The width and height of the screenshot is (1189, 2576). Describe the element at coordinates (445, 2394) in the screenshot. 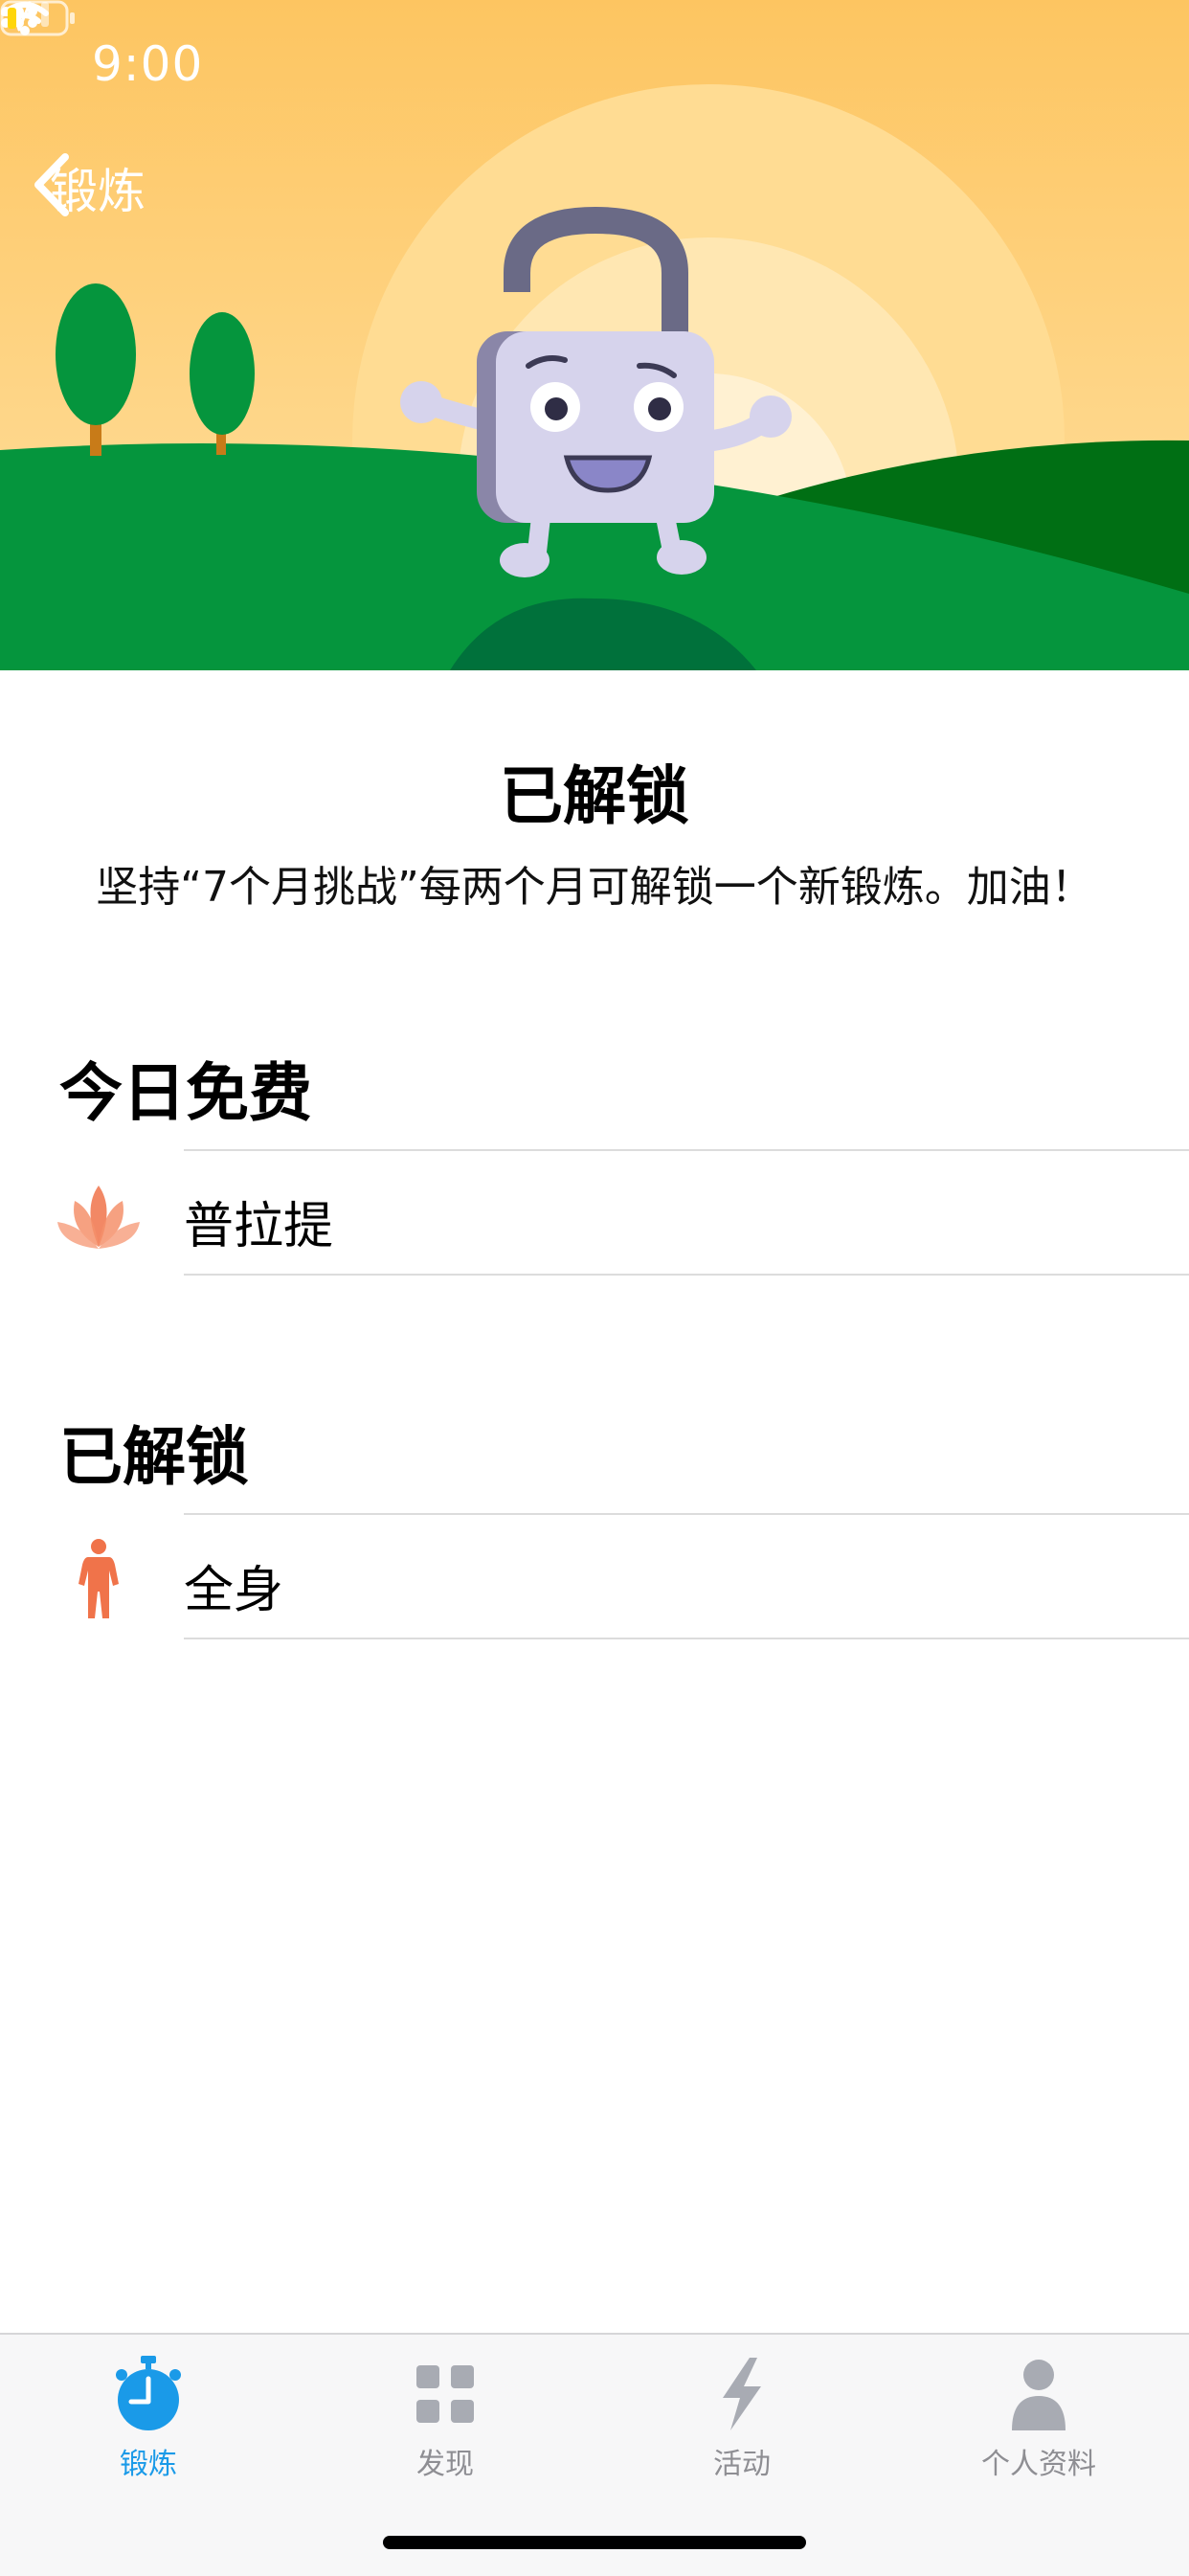

I see `grid-icon` at that location.